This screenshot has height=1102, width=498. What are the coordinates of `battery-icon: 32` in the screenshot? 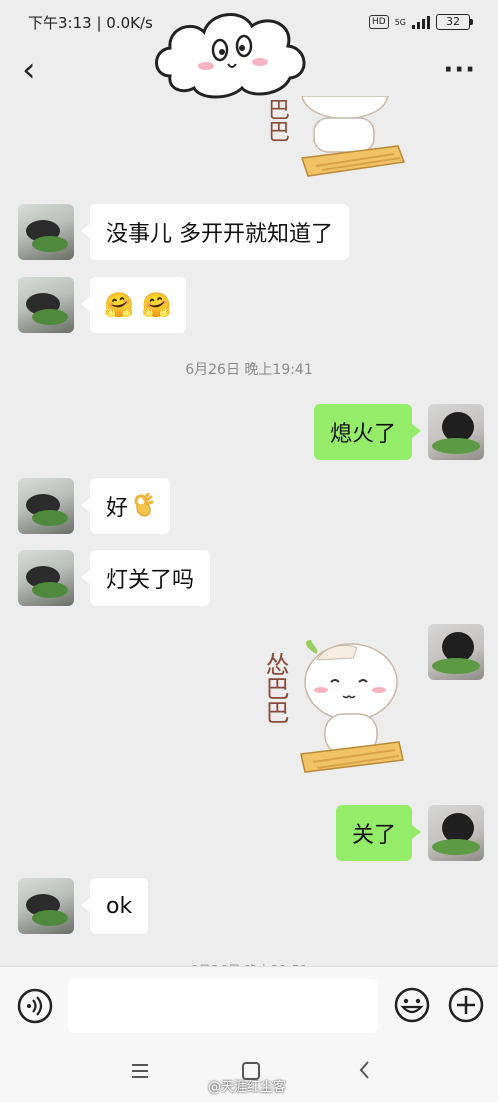 It's located at (454, 22).